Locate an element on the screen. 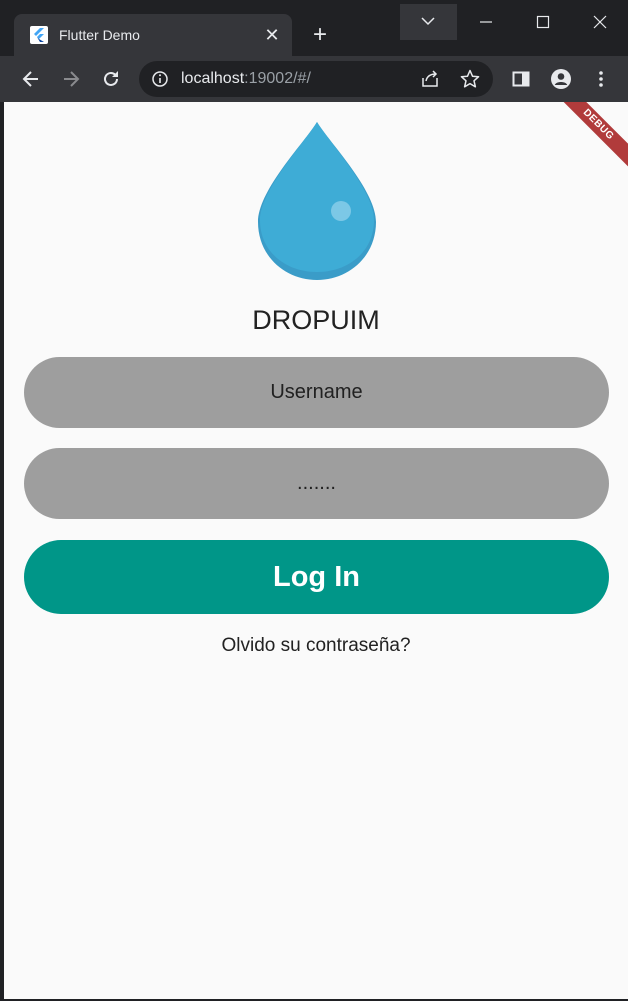 The image size is (628, 1001). minimize-button is located at coordinates (485, 22).